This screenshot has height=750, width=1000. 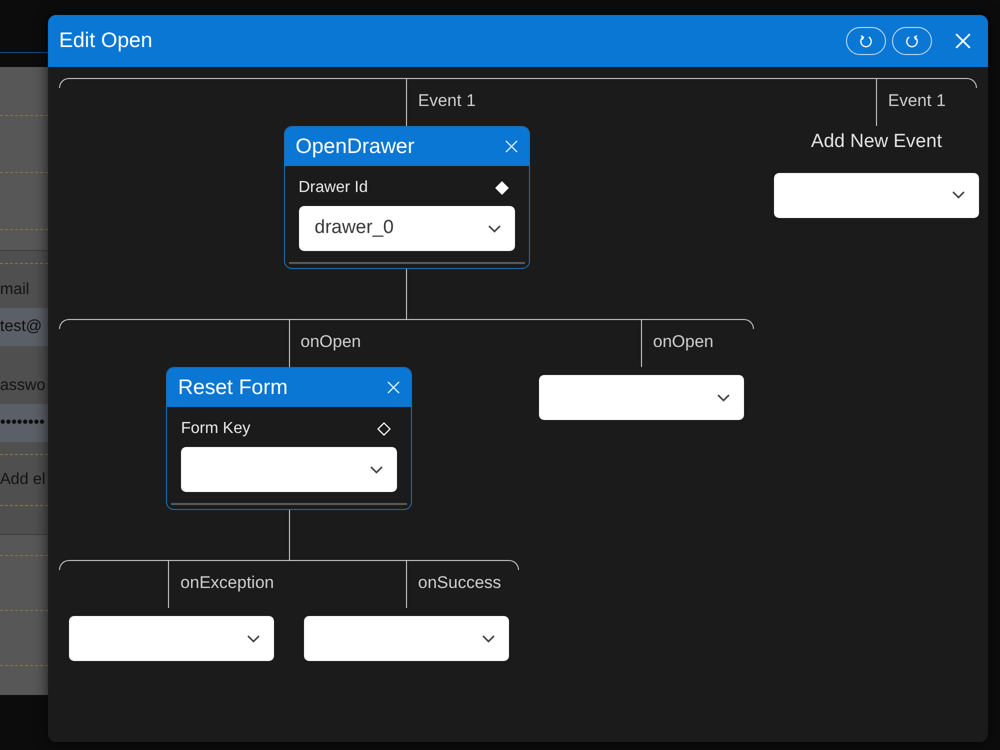 I want to click on text-field: test@, so click(x=24, y=327).